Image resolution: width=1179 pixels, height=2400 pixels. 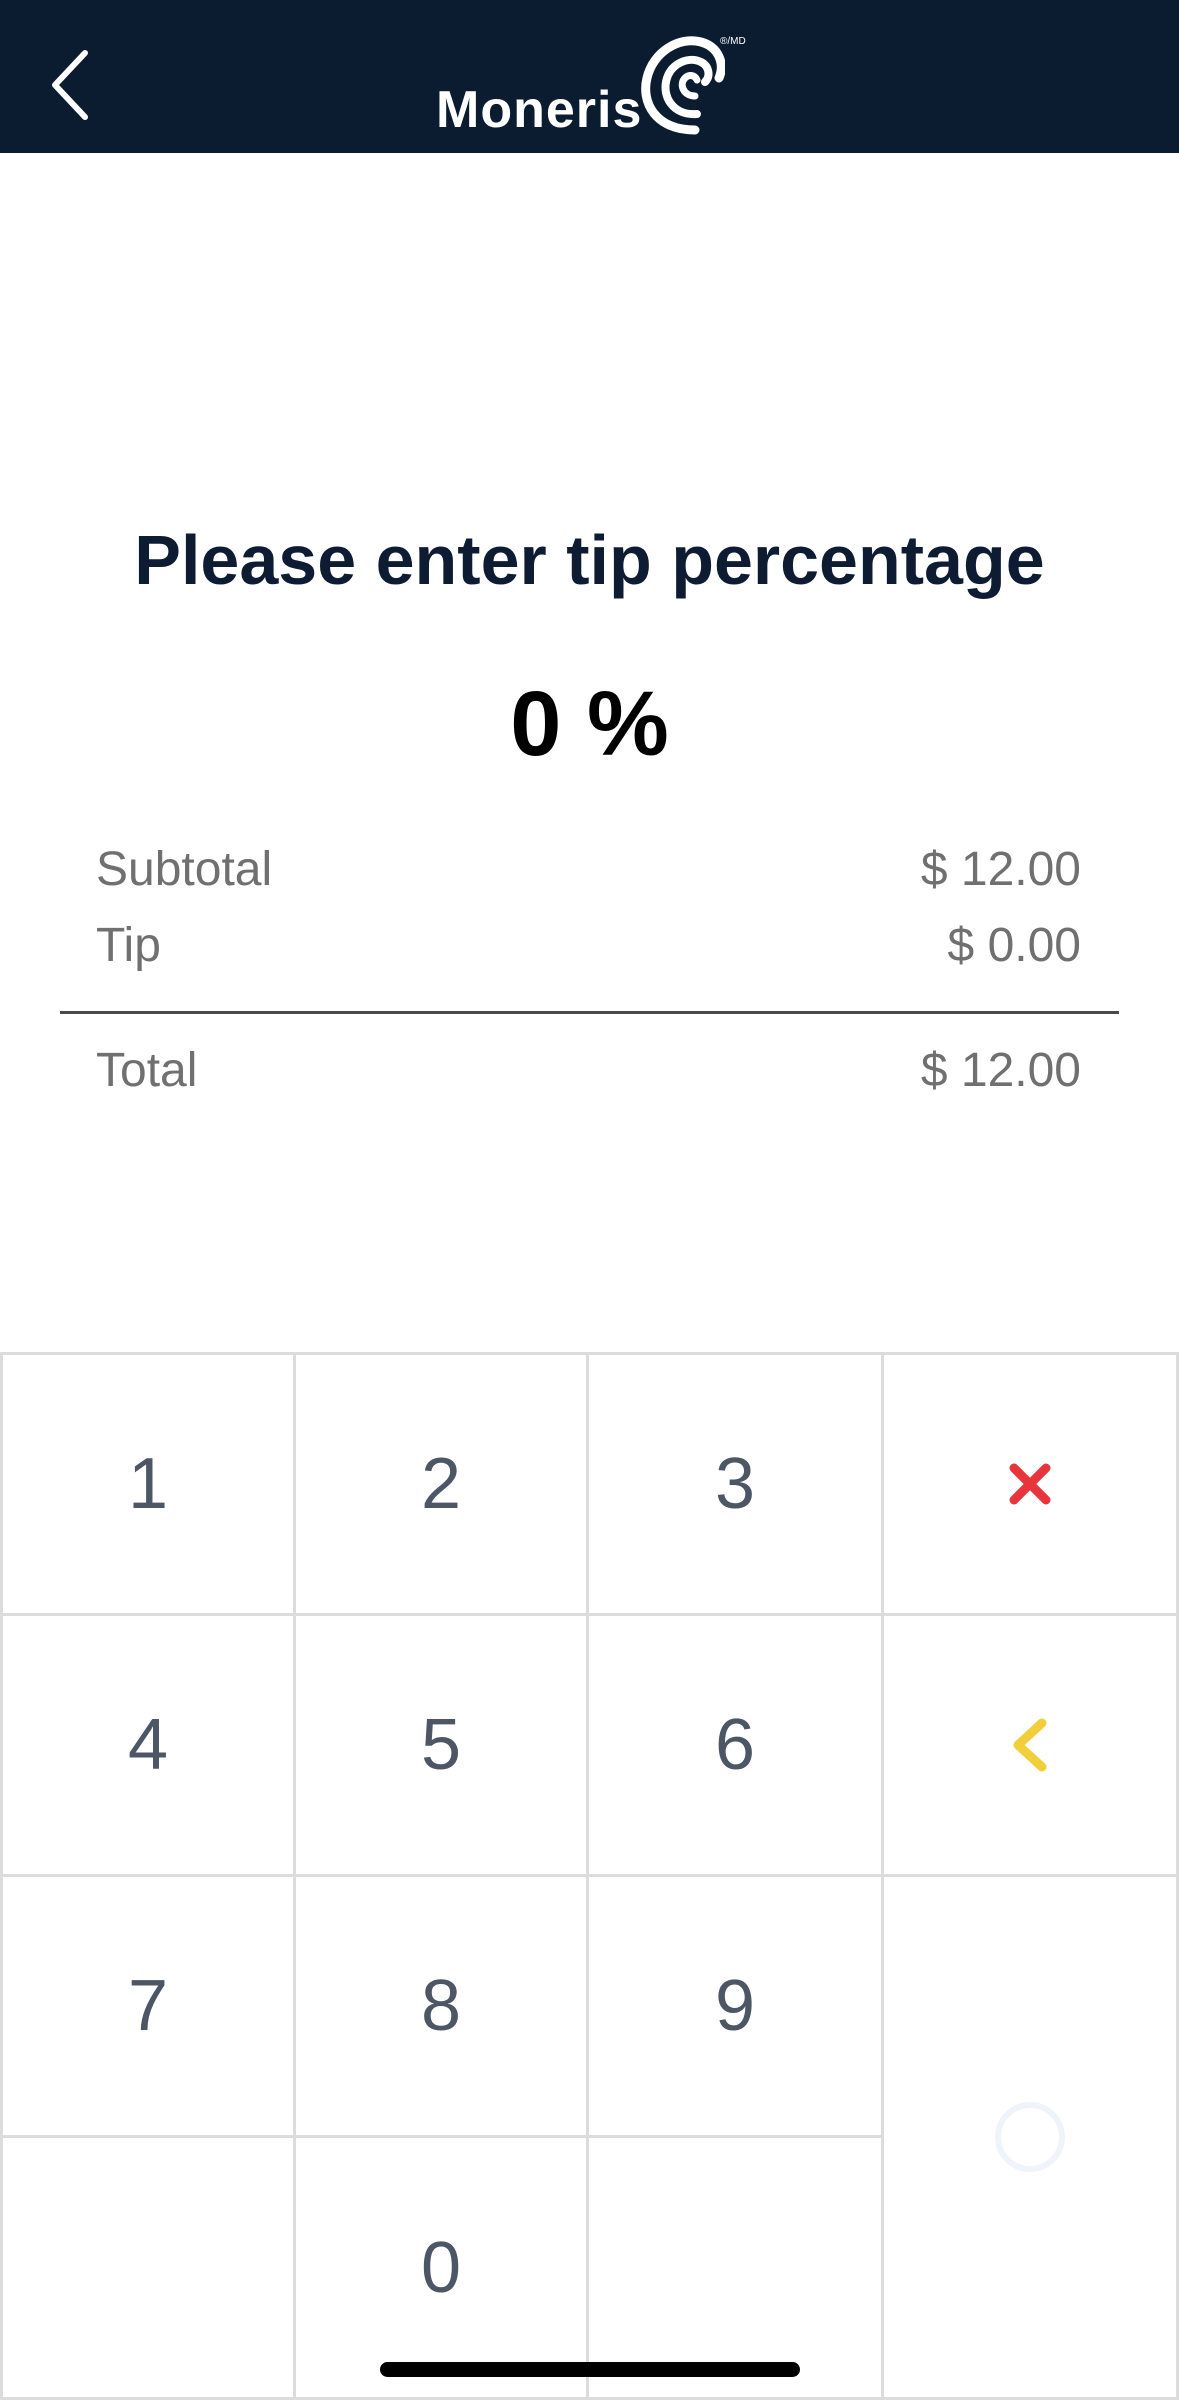 I want to click on page-title: Please enter tip percentage, so click(x=589, y=560).